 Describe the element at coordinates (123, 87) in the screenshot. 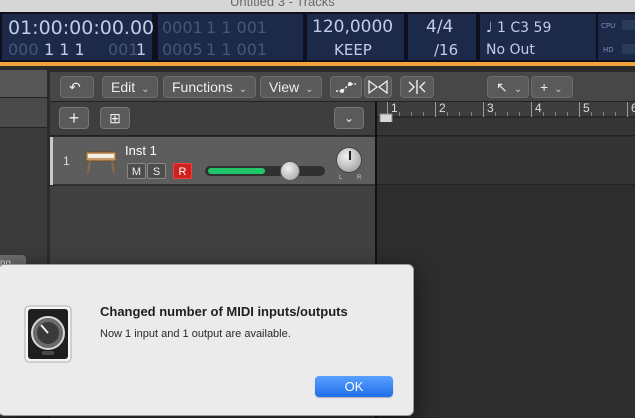

I see `edit-menu-label: Edit` at that location.